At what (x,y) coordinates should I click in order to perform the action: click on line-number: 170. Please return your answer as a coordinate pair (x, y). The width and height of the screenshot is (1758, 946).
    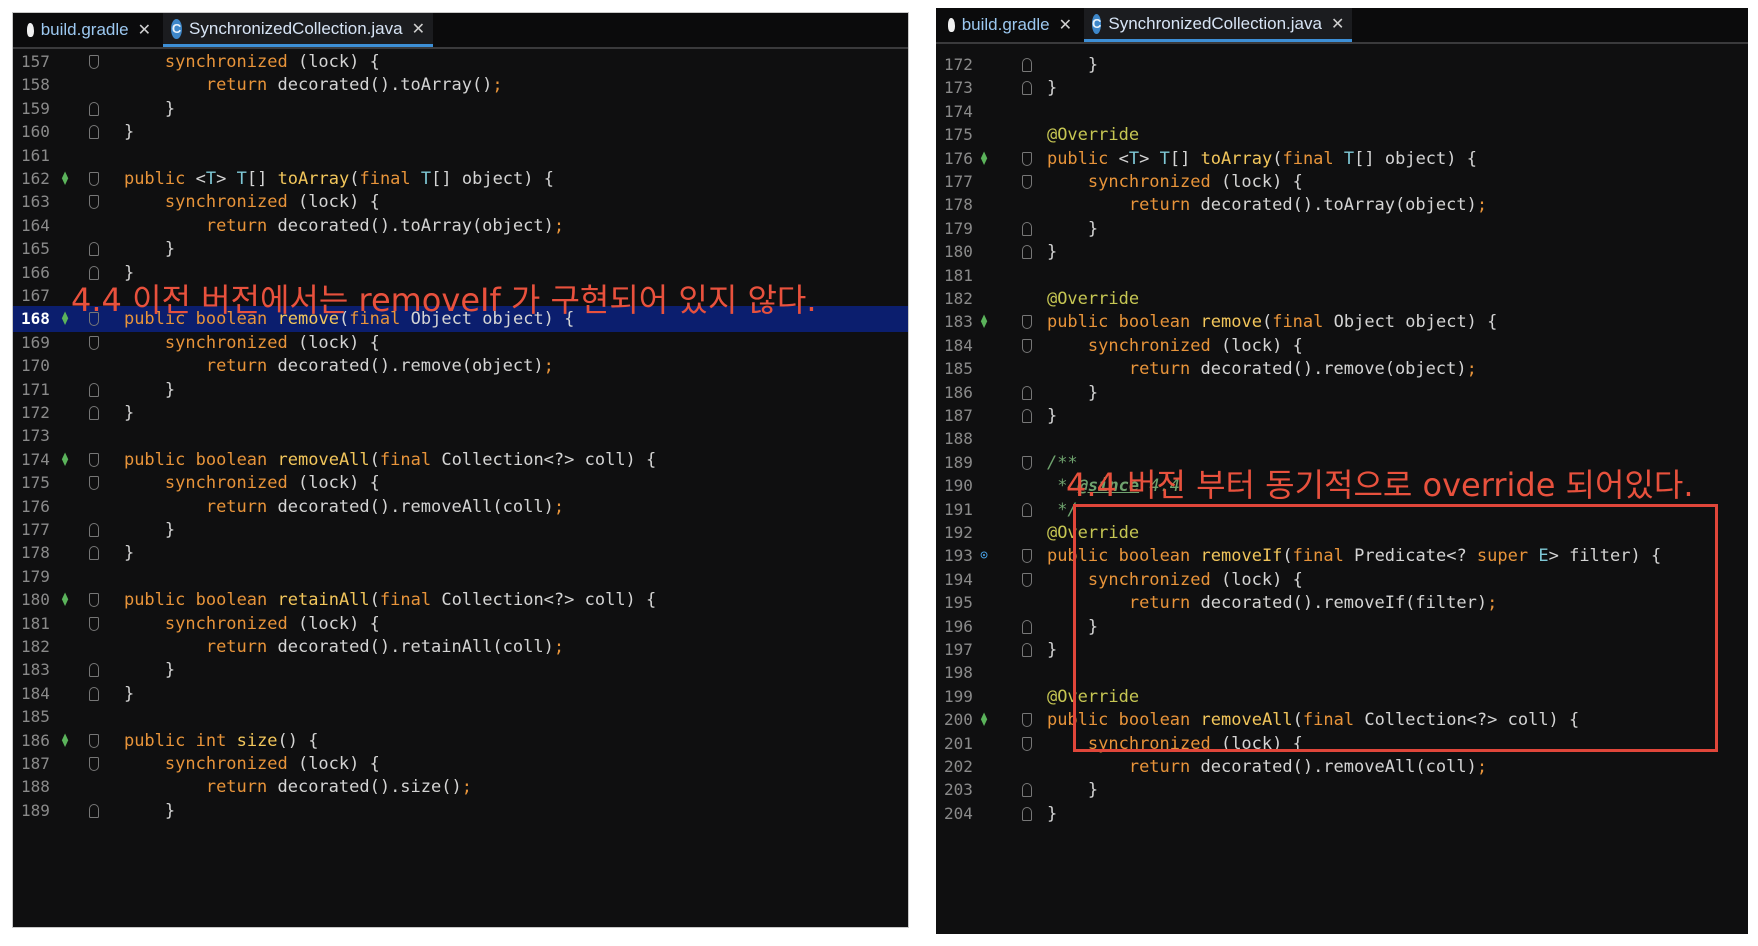
    Looking at the image, I should click on (43, 366).